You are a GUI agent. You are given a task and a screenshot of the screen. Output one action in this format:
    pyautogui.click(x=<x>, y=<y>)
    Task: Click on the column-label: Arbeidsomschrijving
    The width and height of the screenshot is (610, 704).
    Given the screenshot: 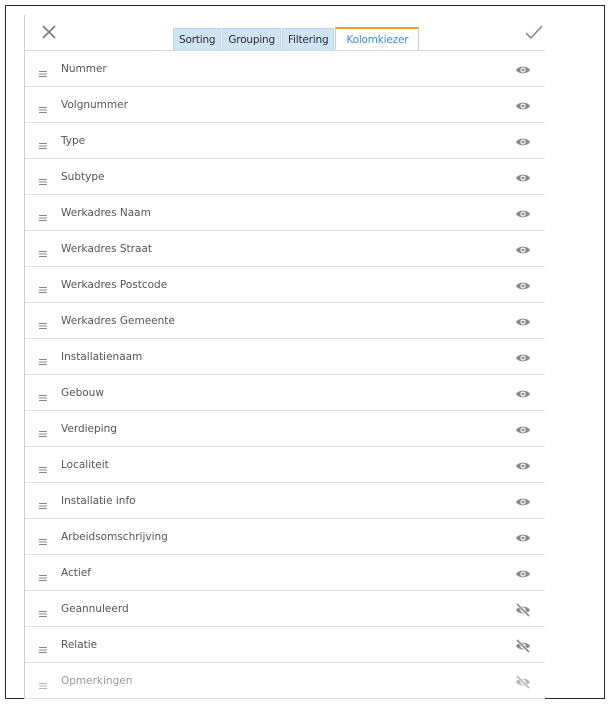 What is the action you would take?
    pyautogui.click(x=114, y=536)
    